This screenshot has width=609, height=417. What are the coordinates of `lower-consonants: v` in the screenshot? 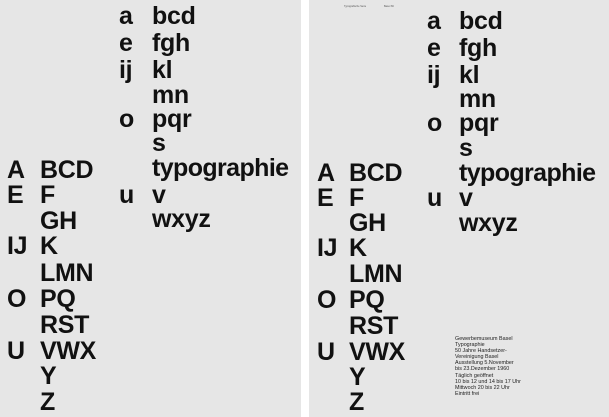 It's located at (466, 198).